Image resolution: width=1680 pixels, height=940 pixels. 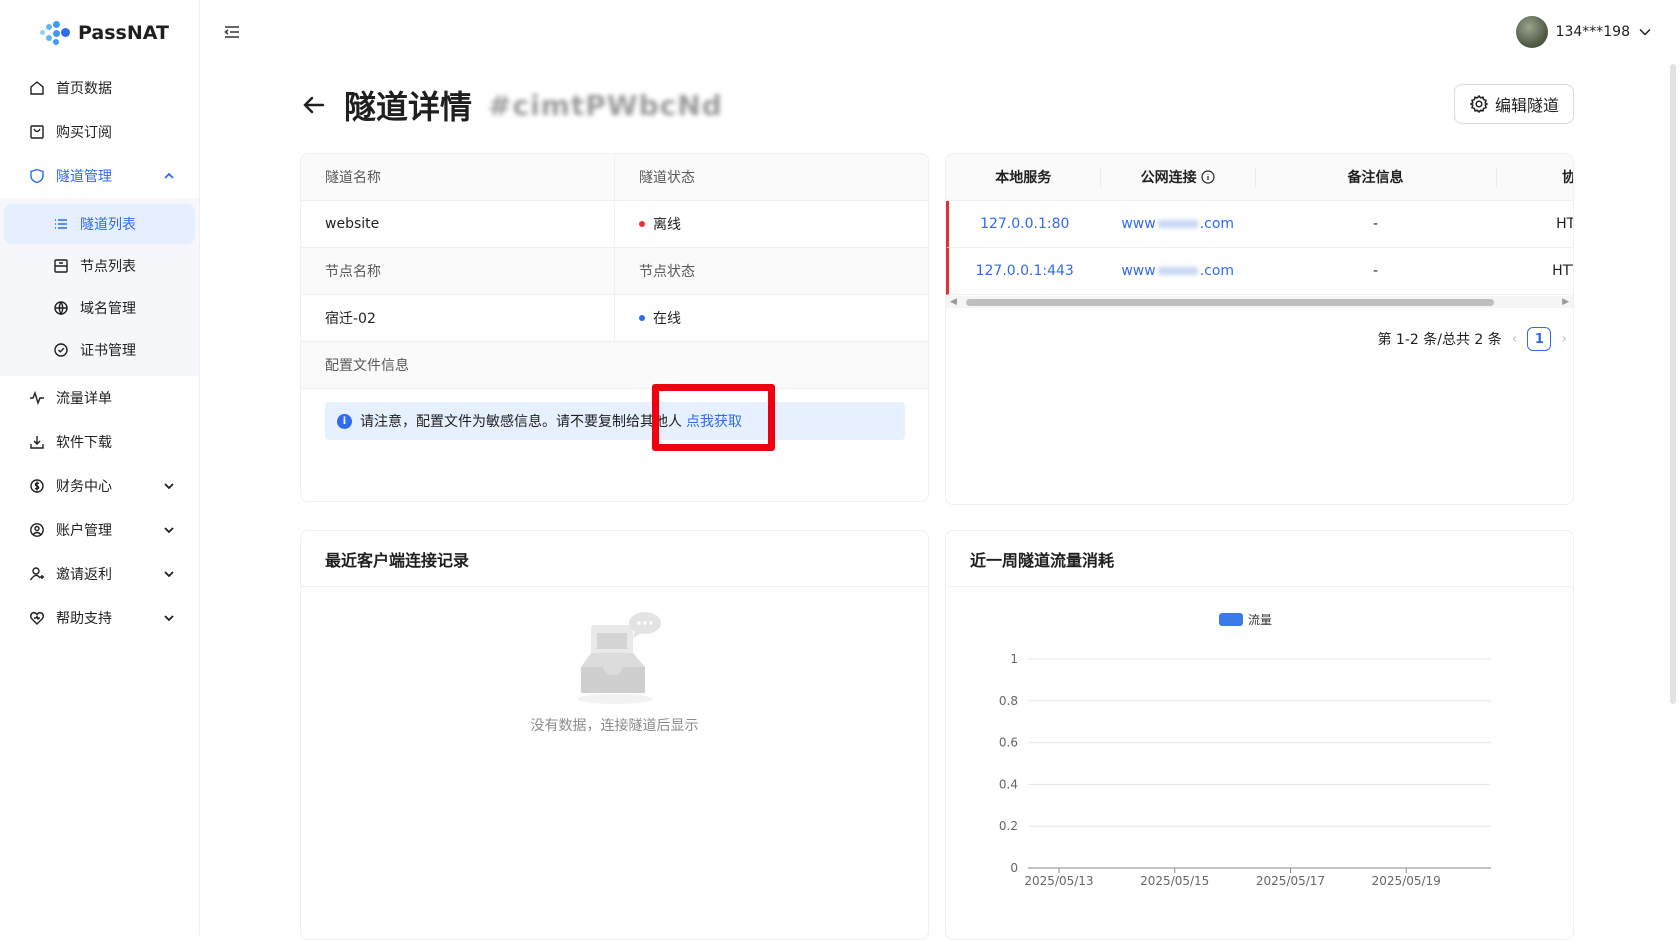 I want to click on menu-toggle-icon, so click(x=232, y=32).